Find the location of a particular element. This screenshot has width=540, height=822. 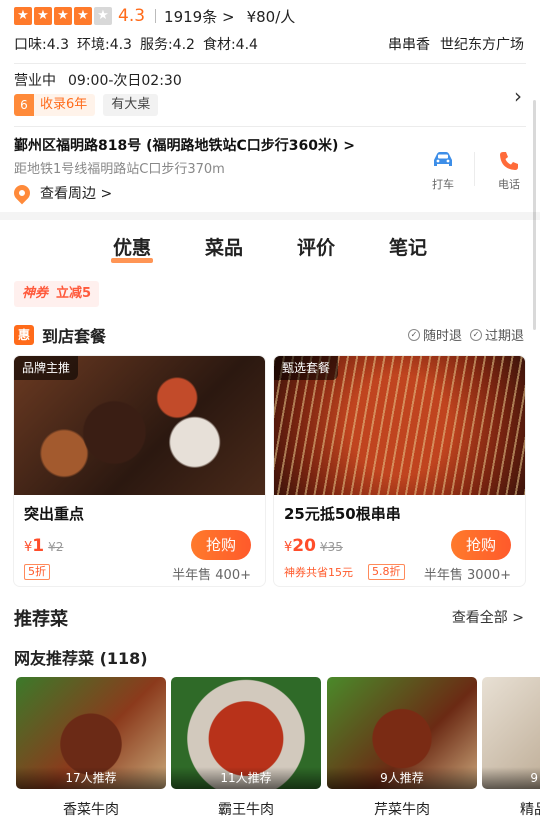

chevron-right-icon: › is located at coordinates (518, 96).